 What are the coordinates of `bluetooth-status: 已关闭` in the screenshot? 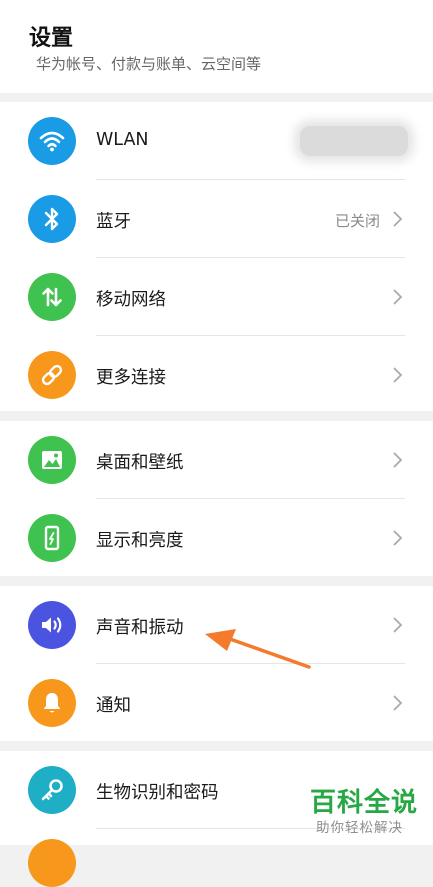 It's located at (358, 221).